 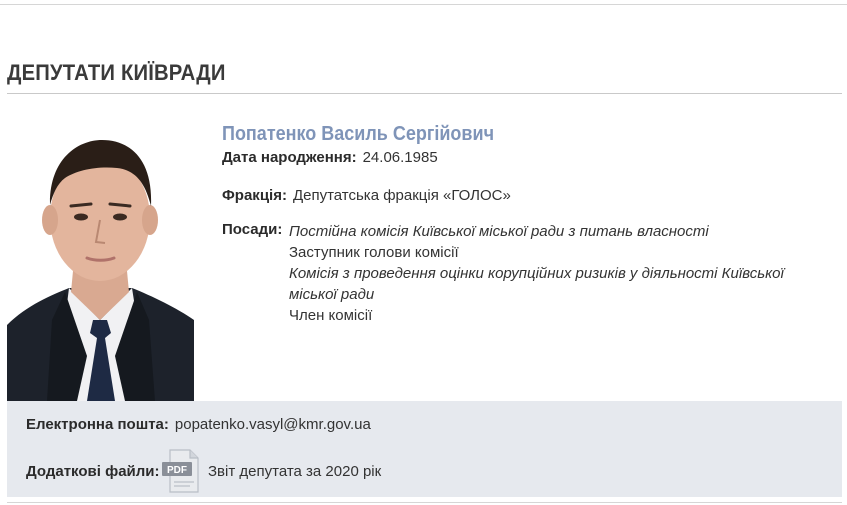 What do you see at coordinates (97, 424) in the screenshot?
I see `email-label: Електронна пошта:` at bounding box center [97, 424].